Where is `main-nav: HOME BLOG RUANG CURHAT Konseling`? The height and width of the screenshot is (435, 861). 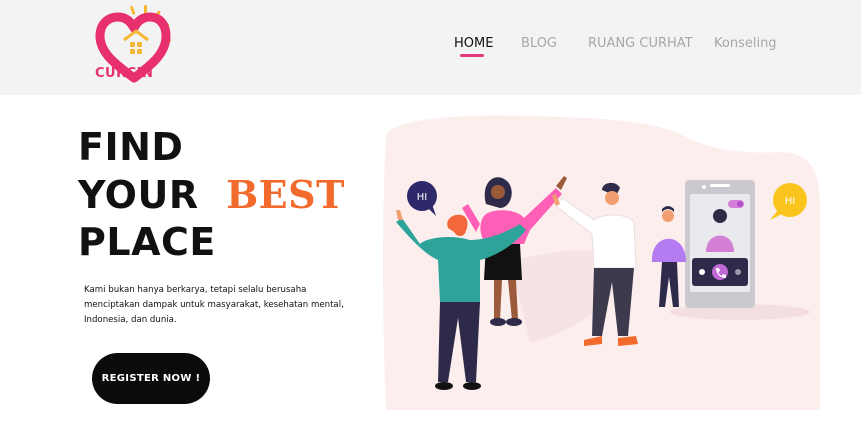 main-nav: HOME BLOG RUANG CURHAT Konseling is located at coordinates (430, 46).